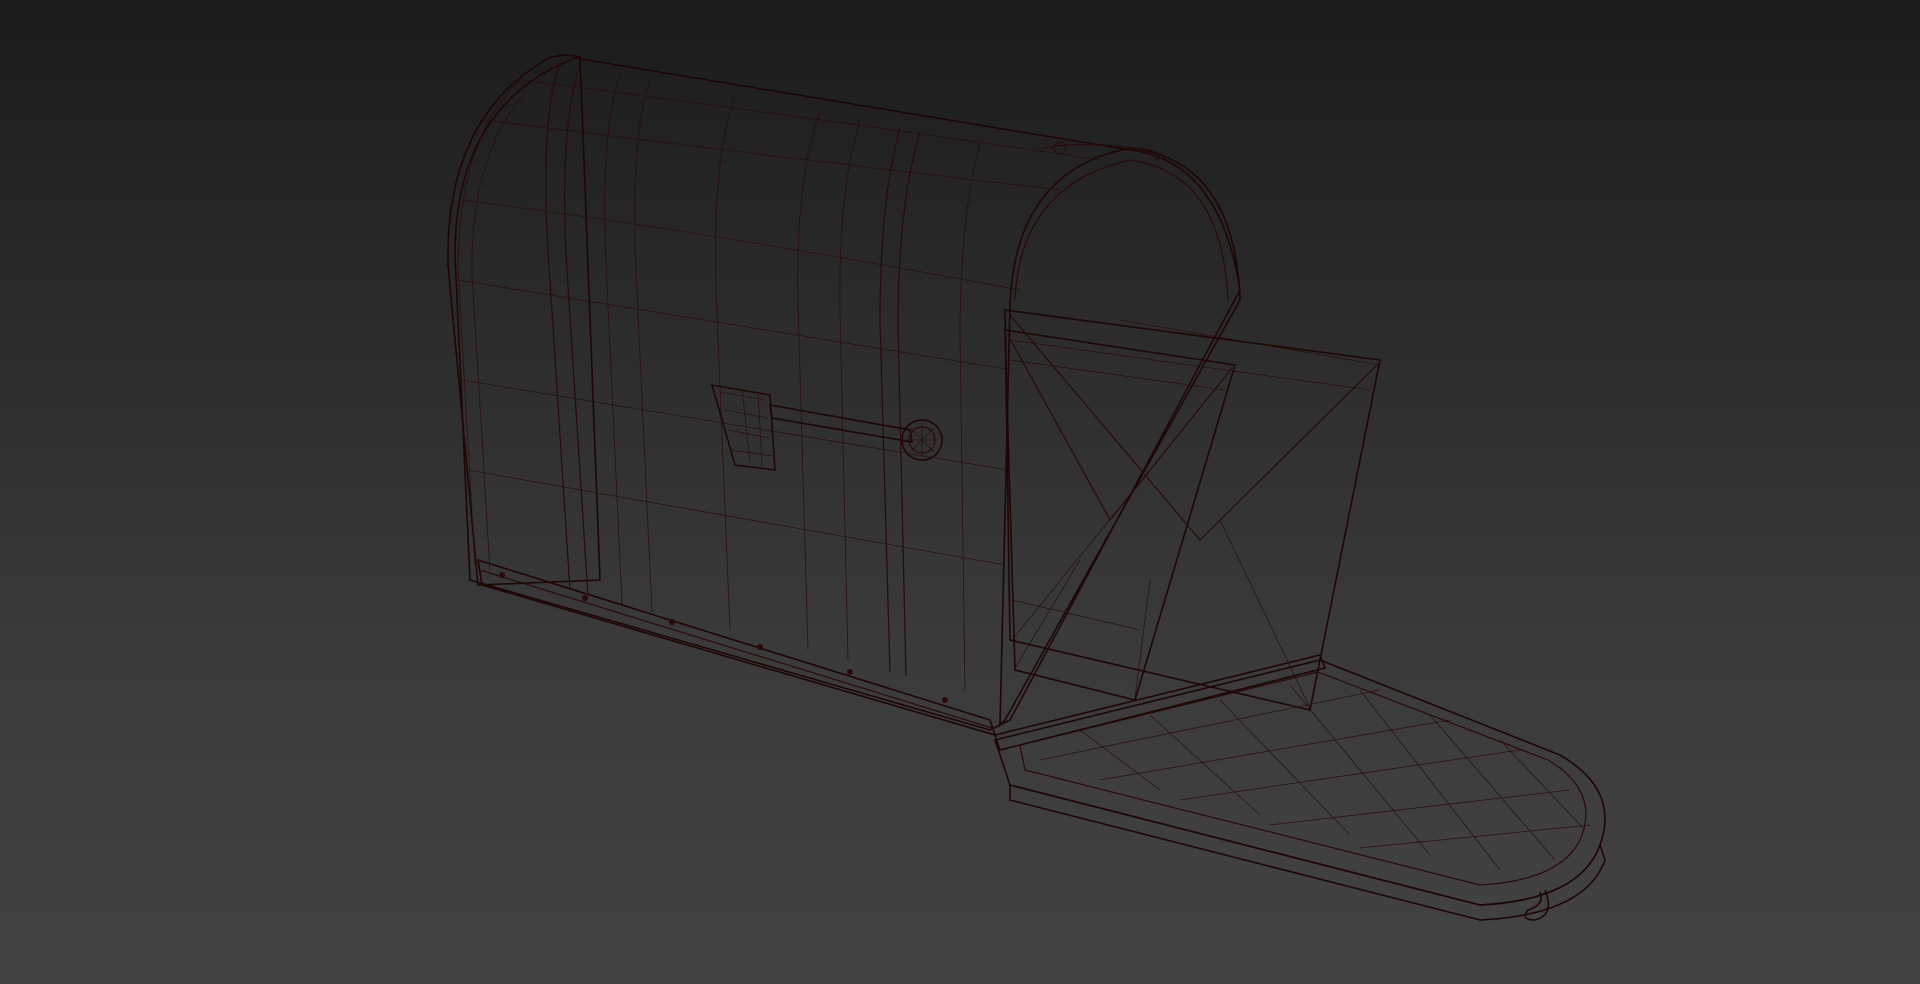  I want to click on envelopes, so click(1192, 510).